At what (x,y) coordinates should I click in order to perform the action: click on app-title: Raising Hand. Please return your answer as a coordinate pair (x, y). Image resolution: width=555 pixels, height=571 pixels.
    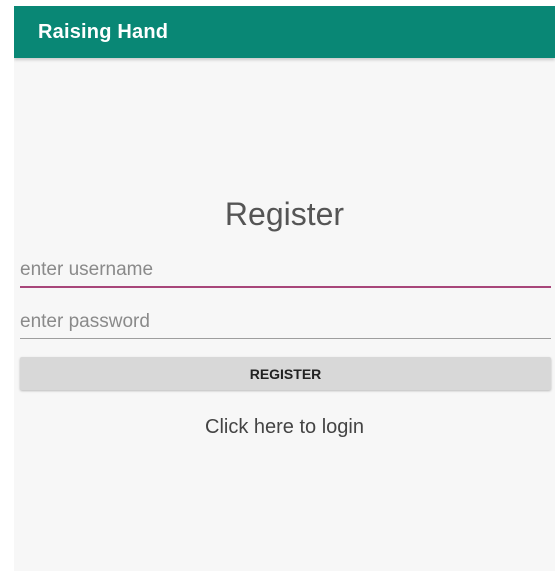
    Looking at the image, I should click on (103, 32).